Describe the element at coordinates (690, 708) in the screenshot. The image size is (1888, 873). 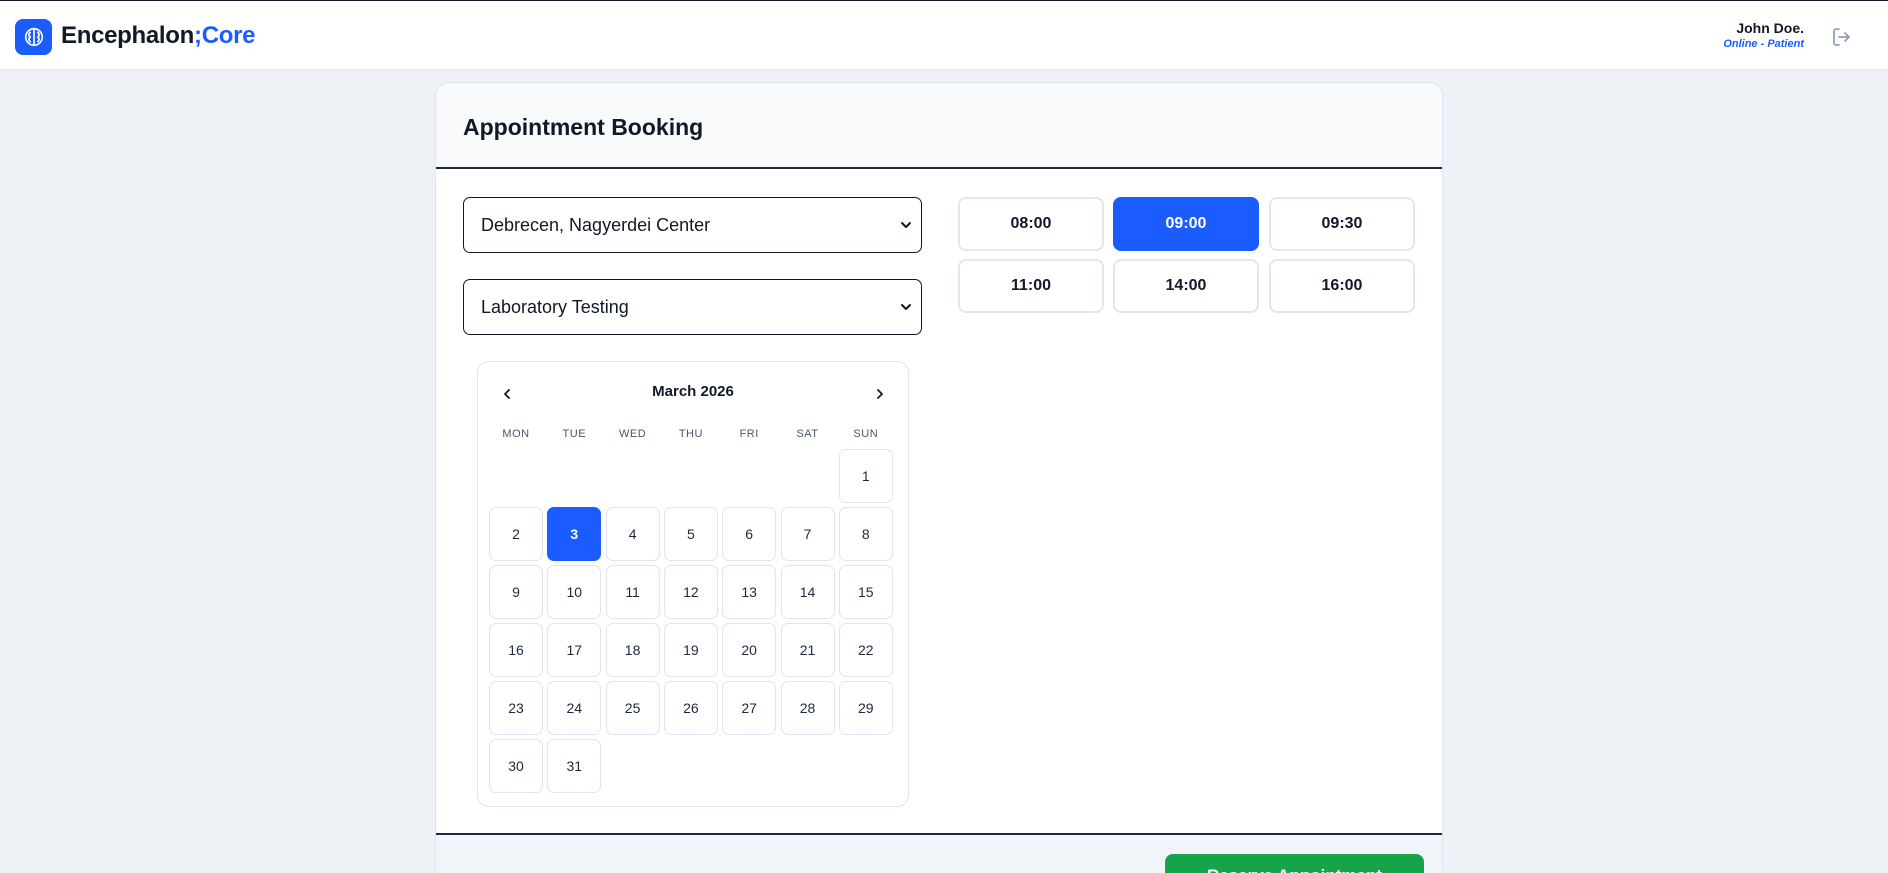
I see `calendar-day: 26` at that location.